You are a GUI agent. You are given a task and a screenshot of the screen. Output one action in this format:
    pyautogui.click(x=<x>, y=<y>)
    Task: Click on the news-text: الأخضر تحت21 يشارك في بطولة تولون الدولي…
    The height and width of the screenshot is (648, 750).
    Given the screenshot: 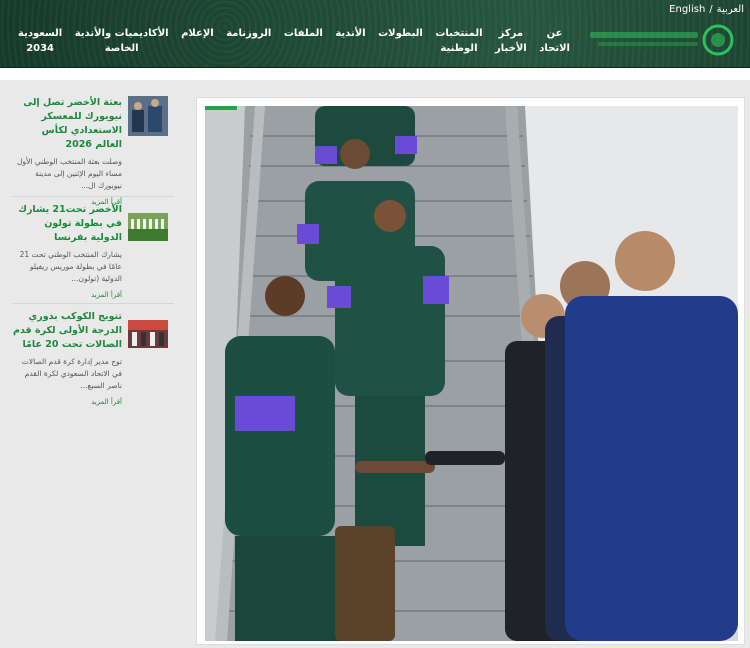 What is the action you would take?
    pyautogui.click(x=67, y=251)
    